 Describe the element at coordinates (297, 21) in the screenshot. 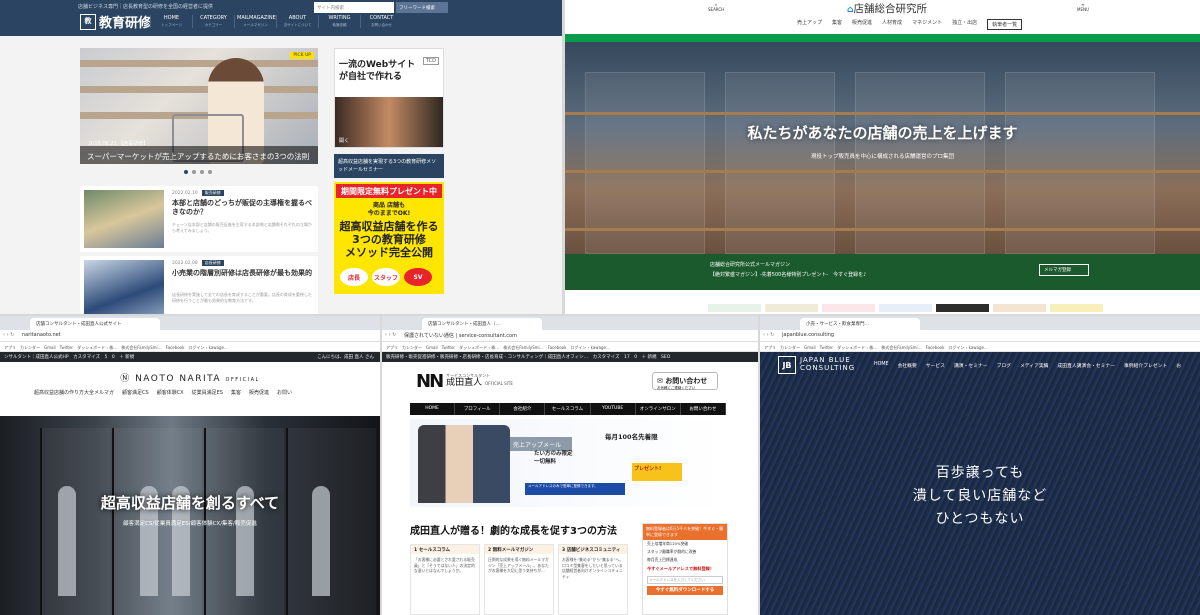

I see `nav-about: ABOUT 当サイトについて` at that location.